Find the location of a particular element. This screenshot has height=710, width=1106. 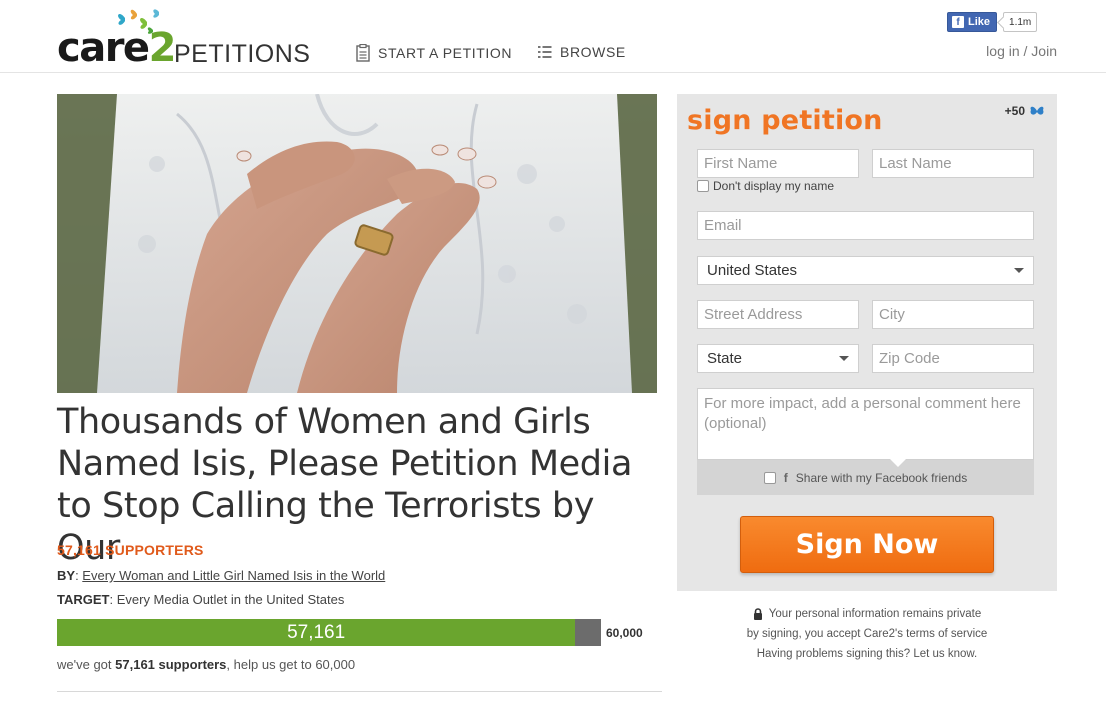

progress-current-value: 57,161 is located at coordinates (316, 632).